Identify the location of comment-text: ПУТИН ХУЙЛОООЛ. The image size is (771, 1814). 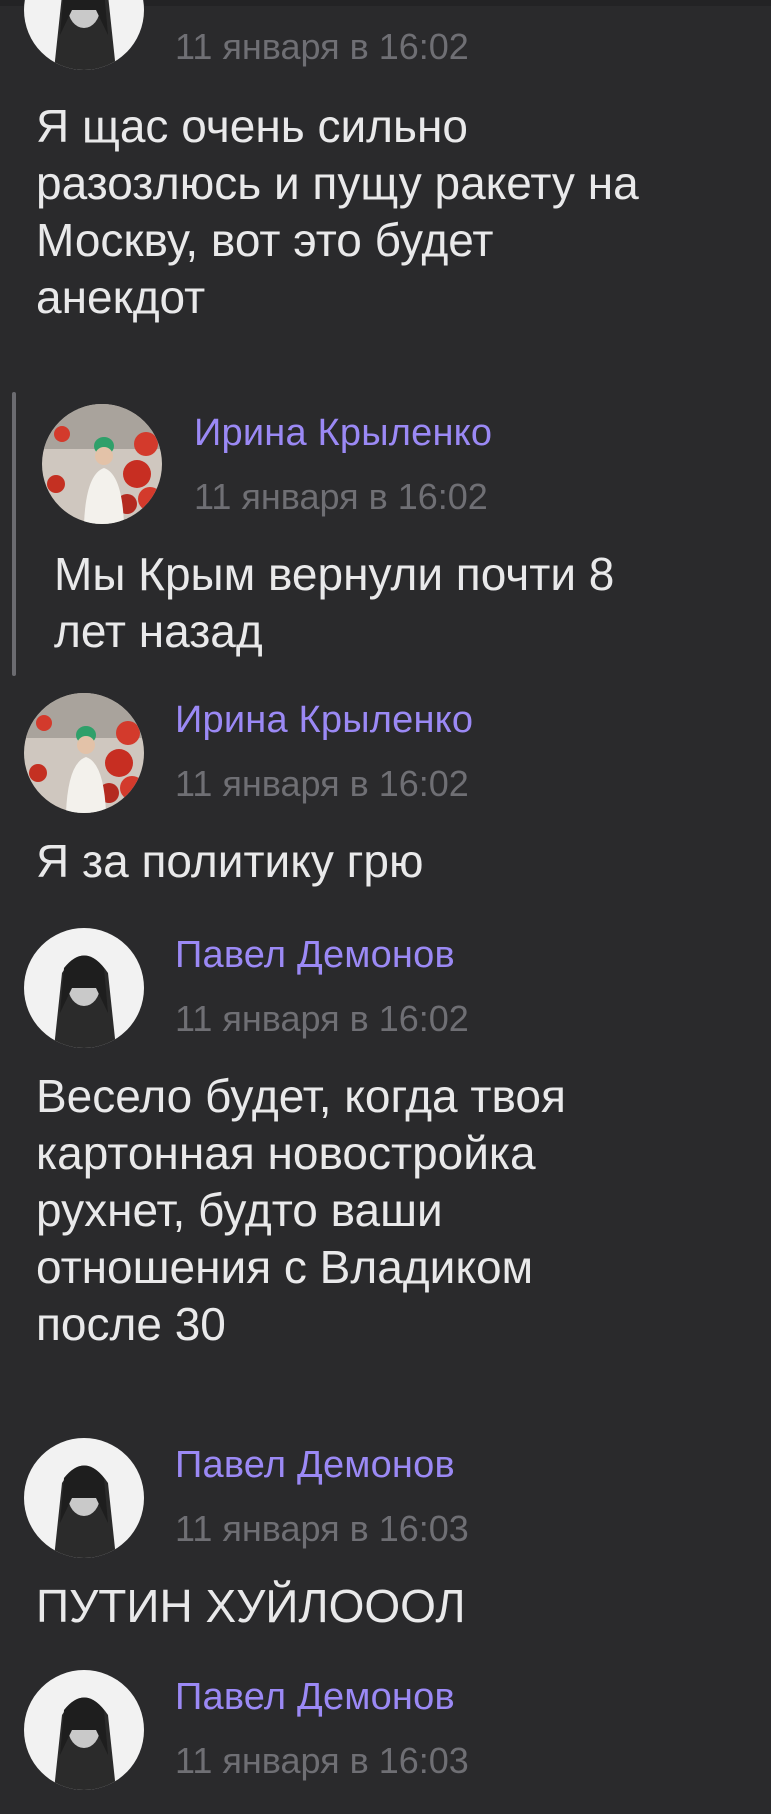
(251, 1606).